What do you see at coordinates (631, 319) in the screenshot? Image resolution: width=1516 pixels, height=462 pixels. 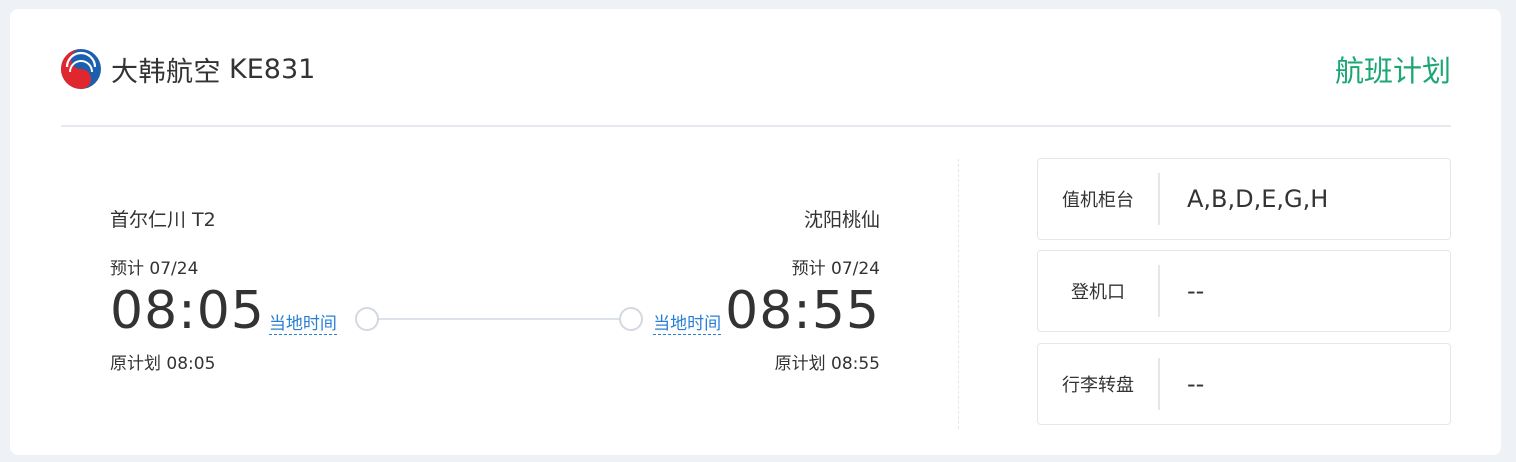 I see `destination-dot-icon` at bounding box center [631, 319].